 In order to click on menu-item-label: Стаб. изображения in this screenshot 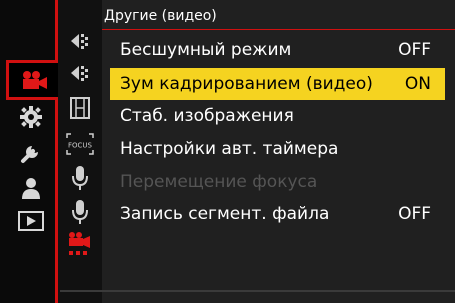, I will do `click(207, 116)`.